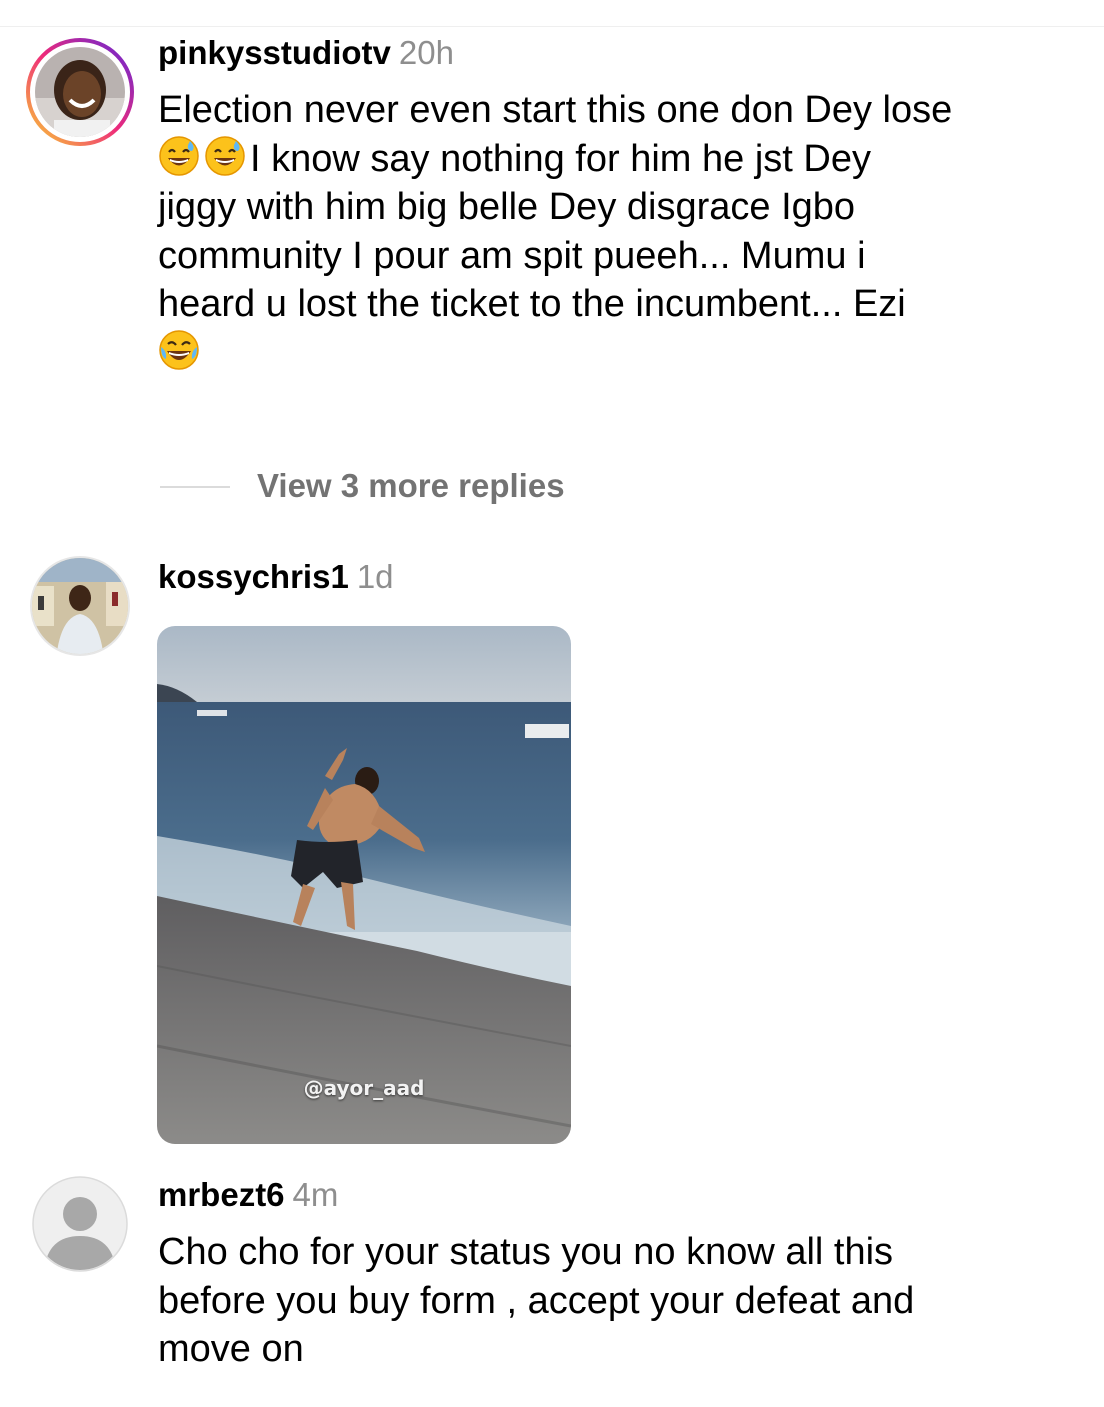  Describe the element at coordinates (411, 486) in the screenshot. I see `view-more-replies-button: View 3 more replies` at that location.